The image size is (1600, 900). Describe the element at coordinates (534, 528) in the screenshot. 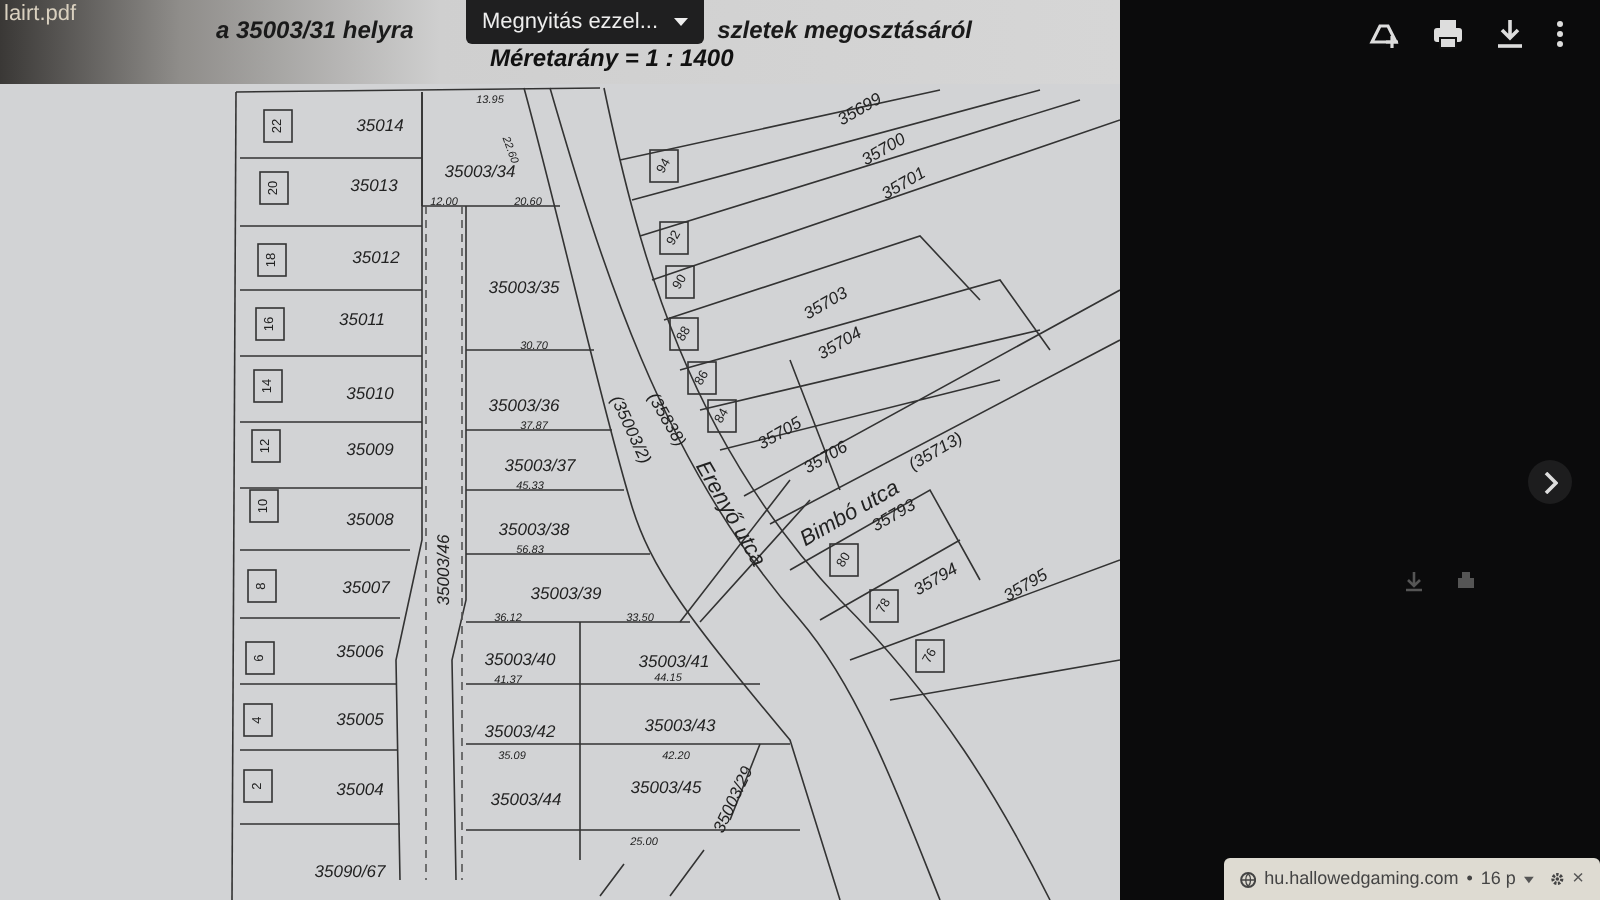

I see `parcel-number: 35003/38` at that location.